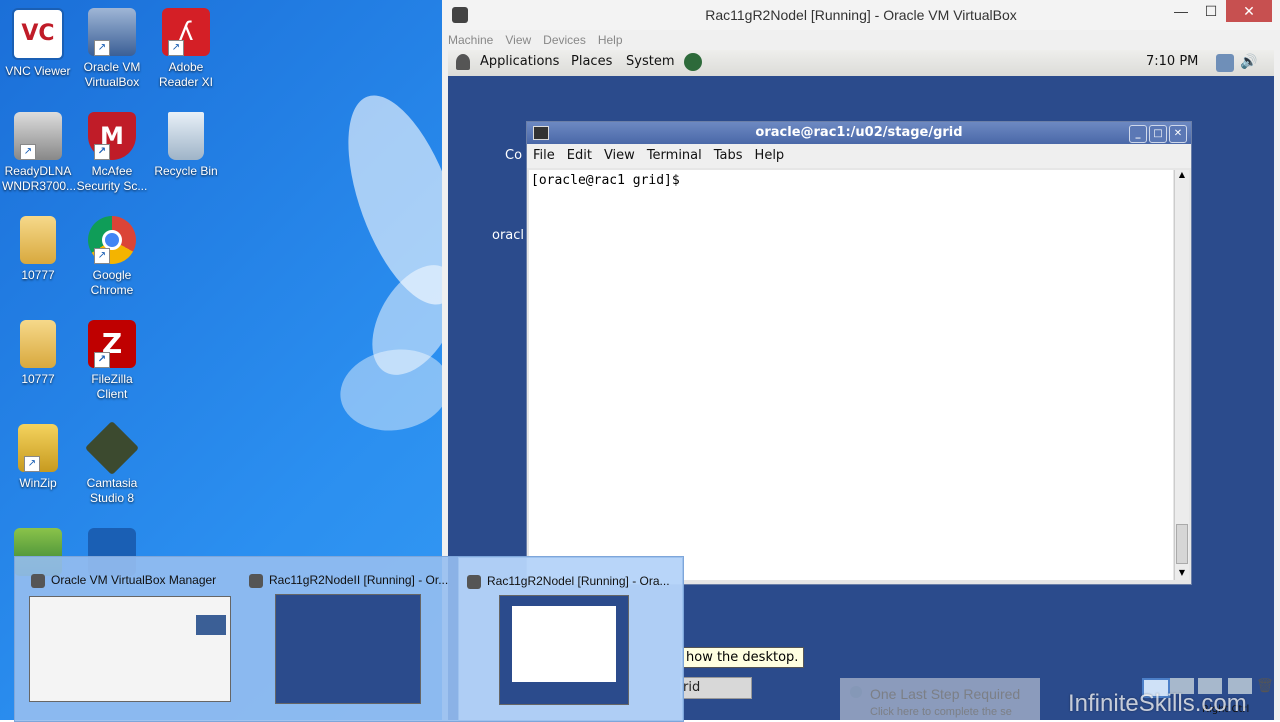  What do you see at coordinates (945, 694) in the screenshot?
I see `notification-title: One Last Step Required` at bounding box center [945, 694].